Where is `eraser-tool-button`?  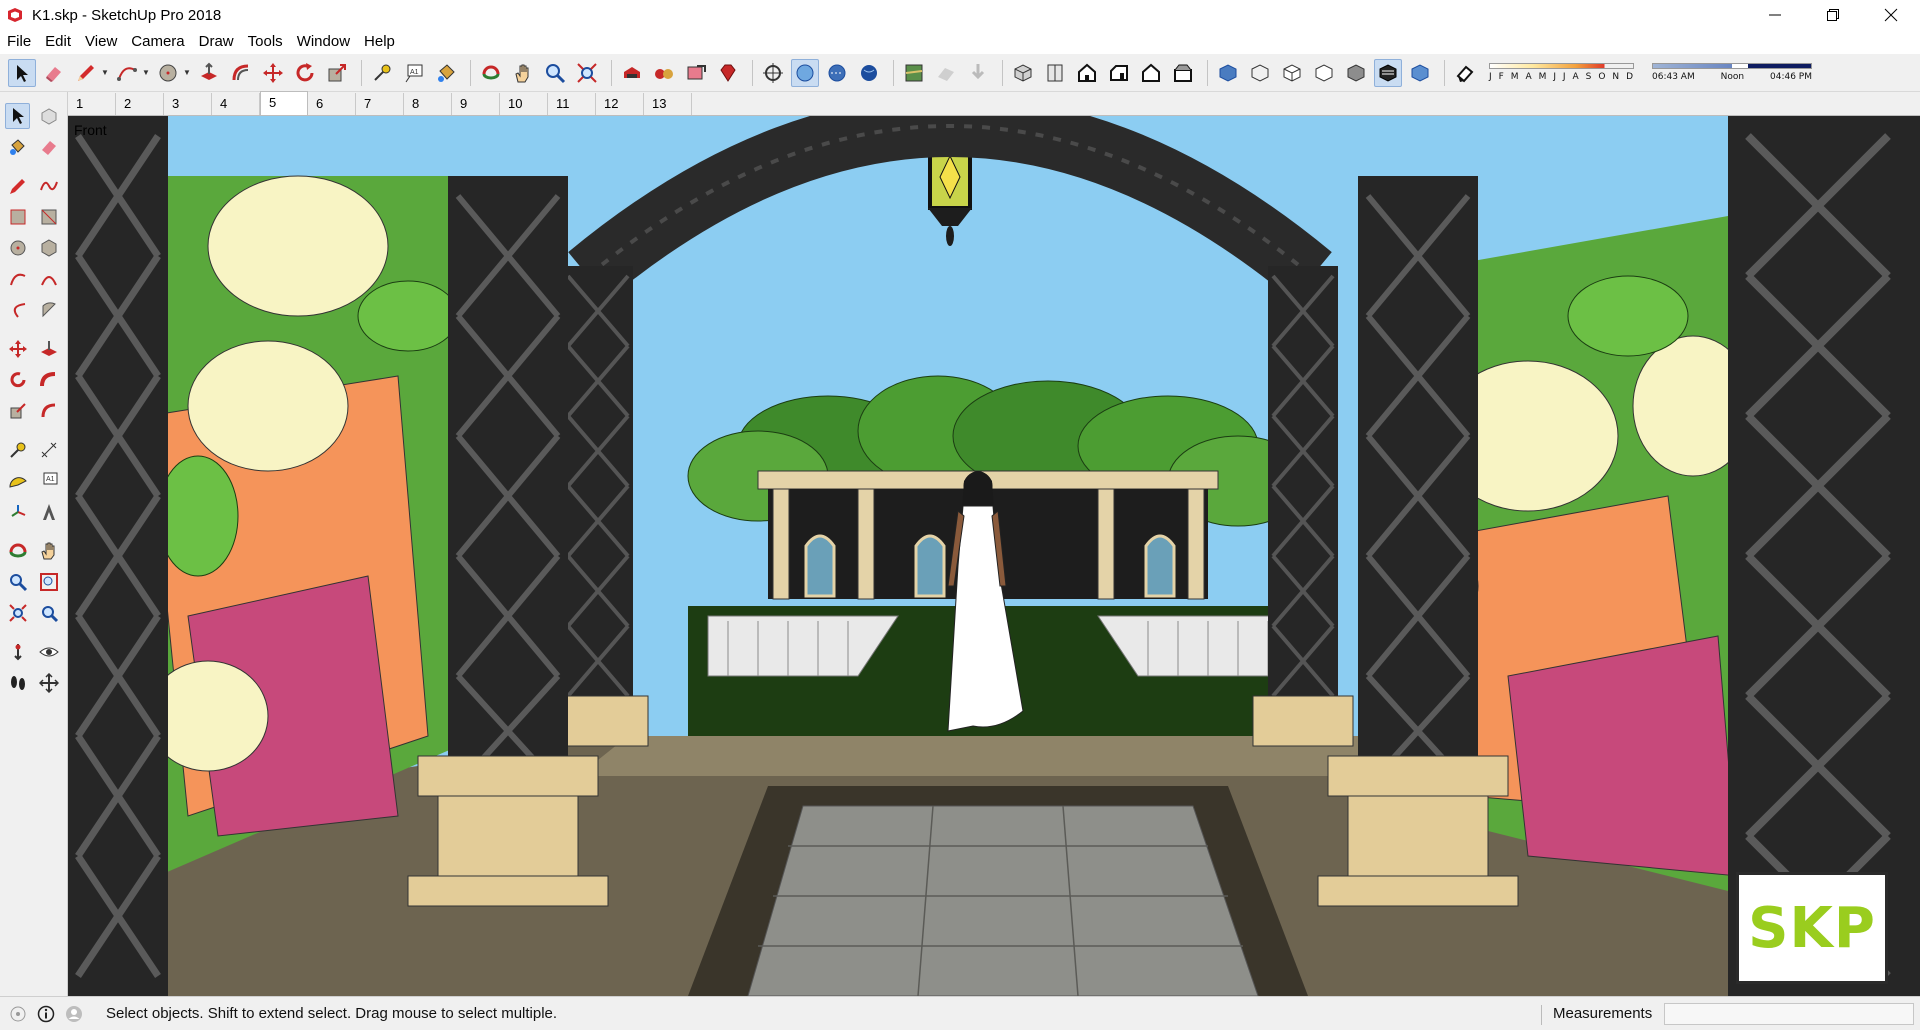
eraser-tool-button is located at coordinates (54, 73).